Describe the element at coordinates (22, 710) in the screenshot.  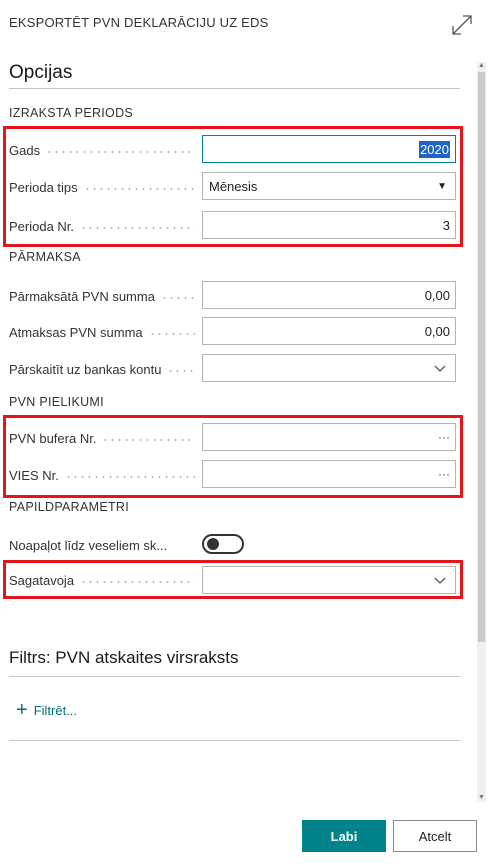
I see `plus-icon: +` at that location.